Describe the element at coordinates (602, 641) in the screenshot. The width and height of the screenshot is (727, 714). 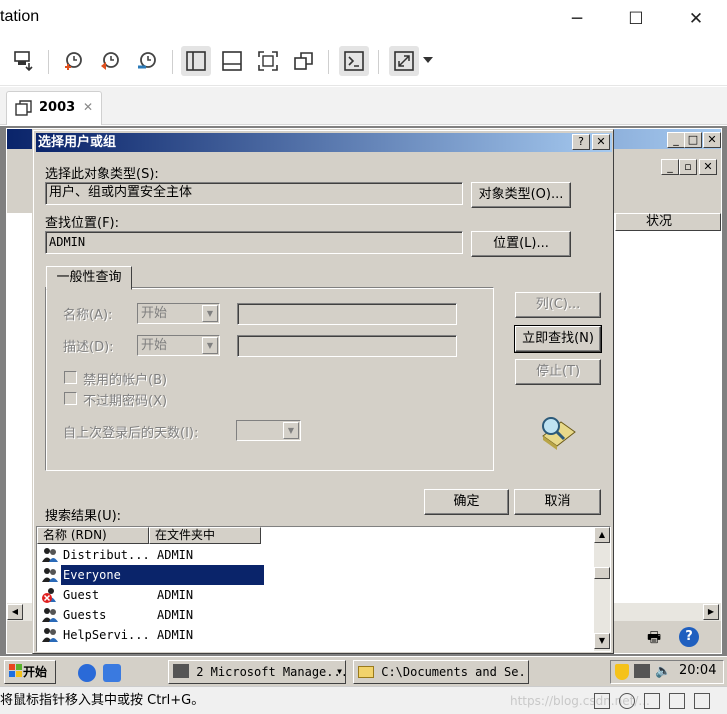
I see `scroll-down-button: ▼` at that location.